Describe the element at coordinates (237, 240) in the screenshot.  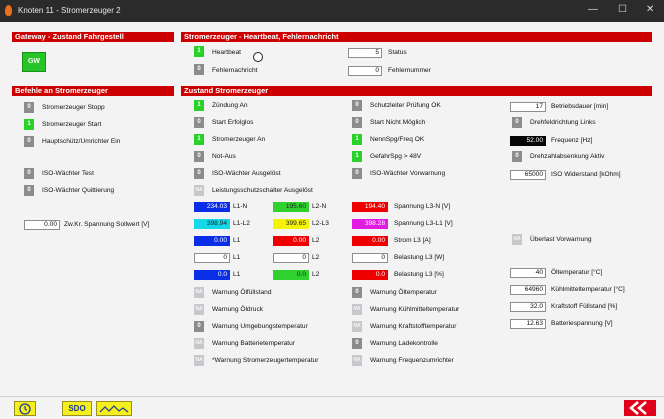
I see `strom-l1-label: L1` at that location.